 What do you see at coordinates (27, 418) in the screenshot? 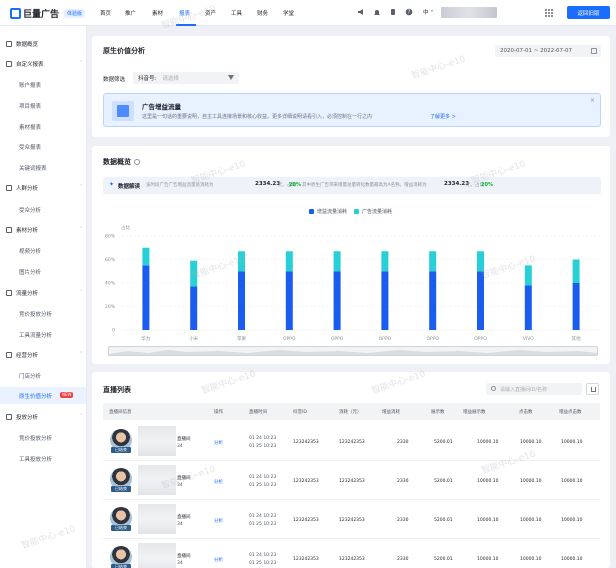
I see `sidebar-group-label: 投放分析` at bounding box center [27, 418].